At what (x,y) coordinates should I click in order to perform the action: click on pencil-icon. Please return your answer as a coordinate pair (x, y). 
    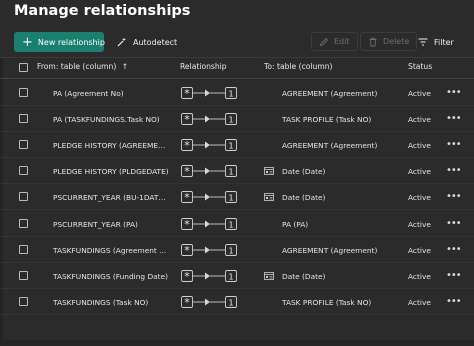
    Looking at the image, I should click on (324, 41).